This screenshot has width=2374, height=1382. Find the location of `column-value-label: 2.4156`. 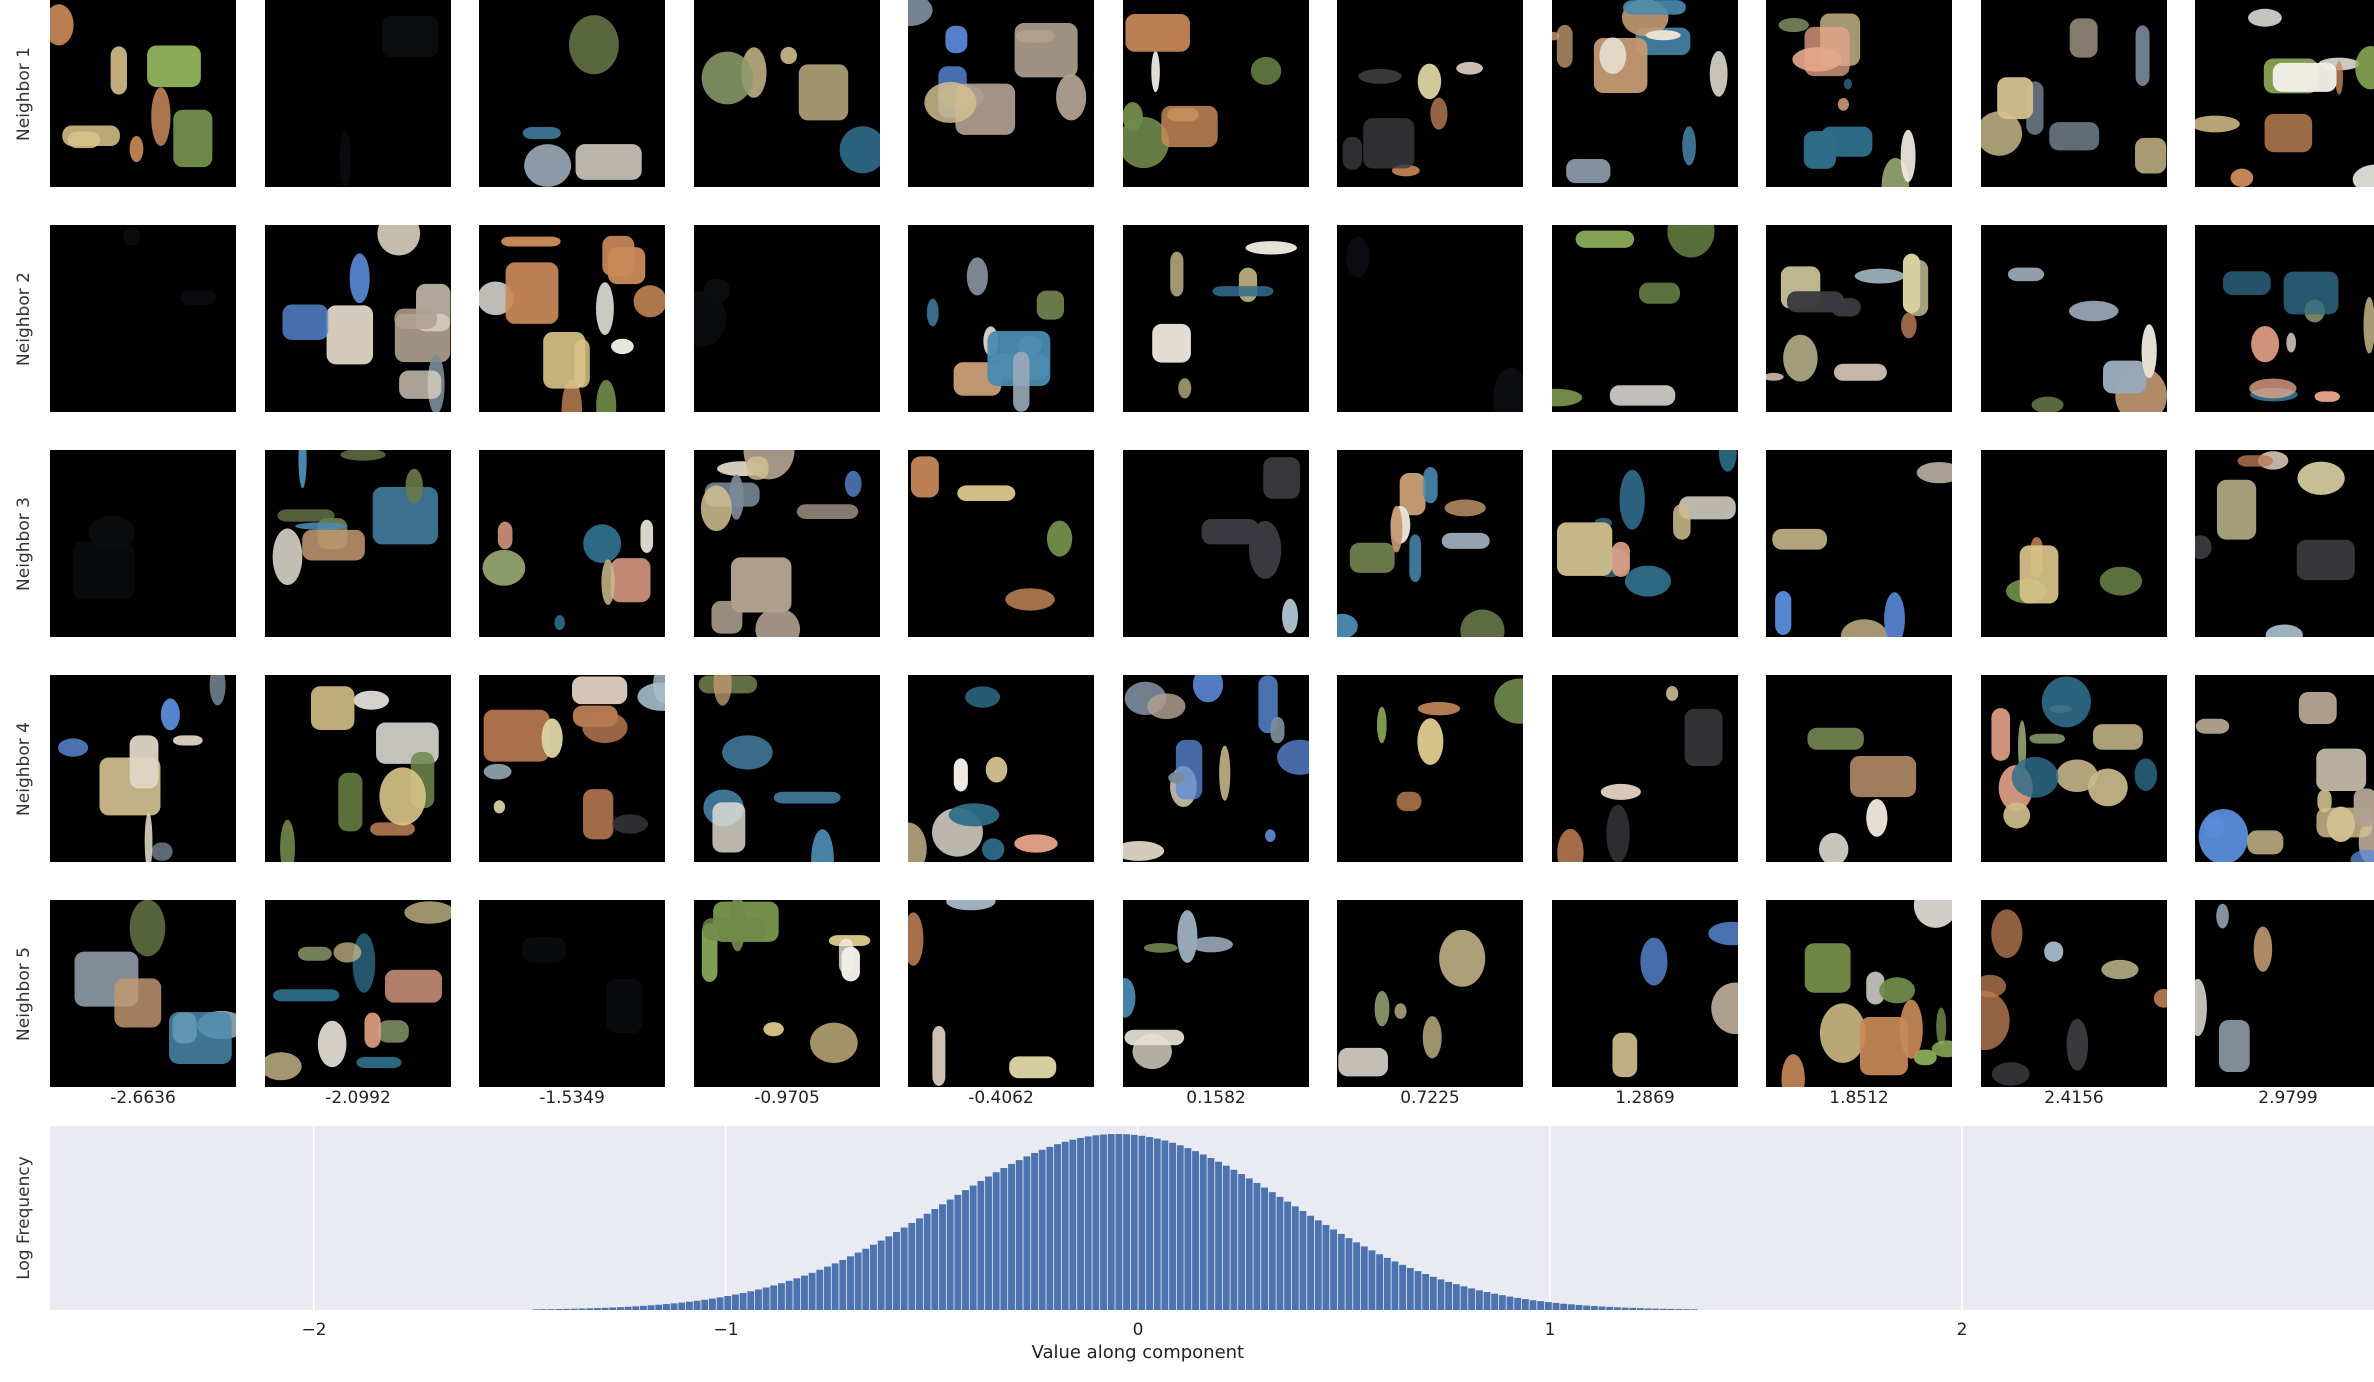

column-value-label: 2.4156 is located at coordinates (2074, 1098).